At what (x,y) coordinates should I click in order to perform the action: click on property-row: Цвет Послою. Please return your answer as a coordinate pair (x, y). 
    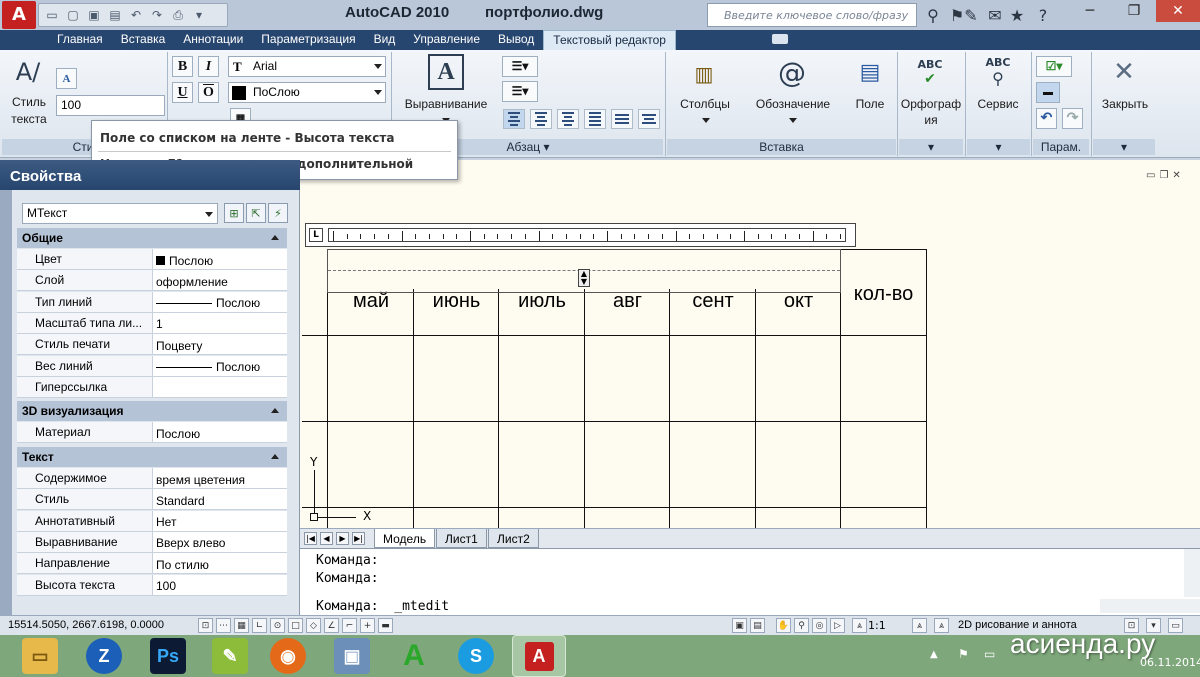
    Looking at the image, I should click on (152, 259).